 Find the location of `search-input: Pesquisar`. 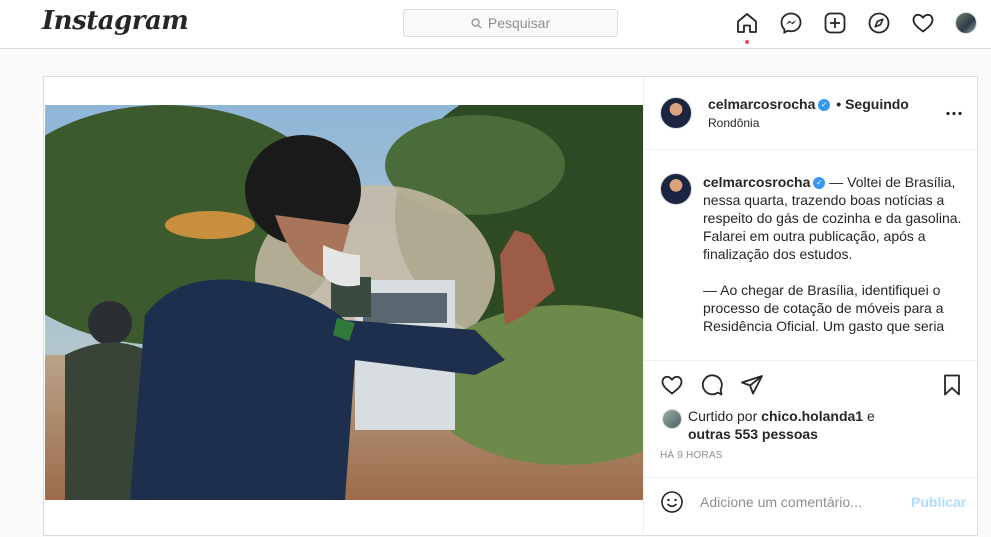

search-input: Pesquisar is located at coordinates (510, 23).